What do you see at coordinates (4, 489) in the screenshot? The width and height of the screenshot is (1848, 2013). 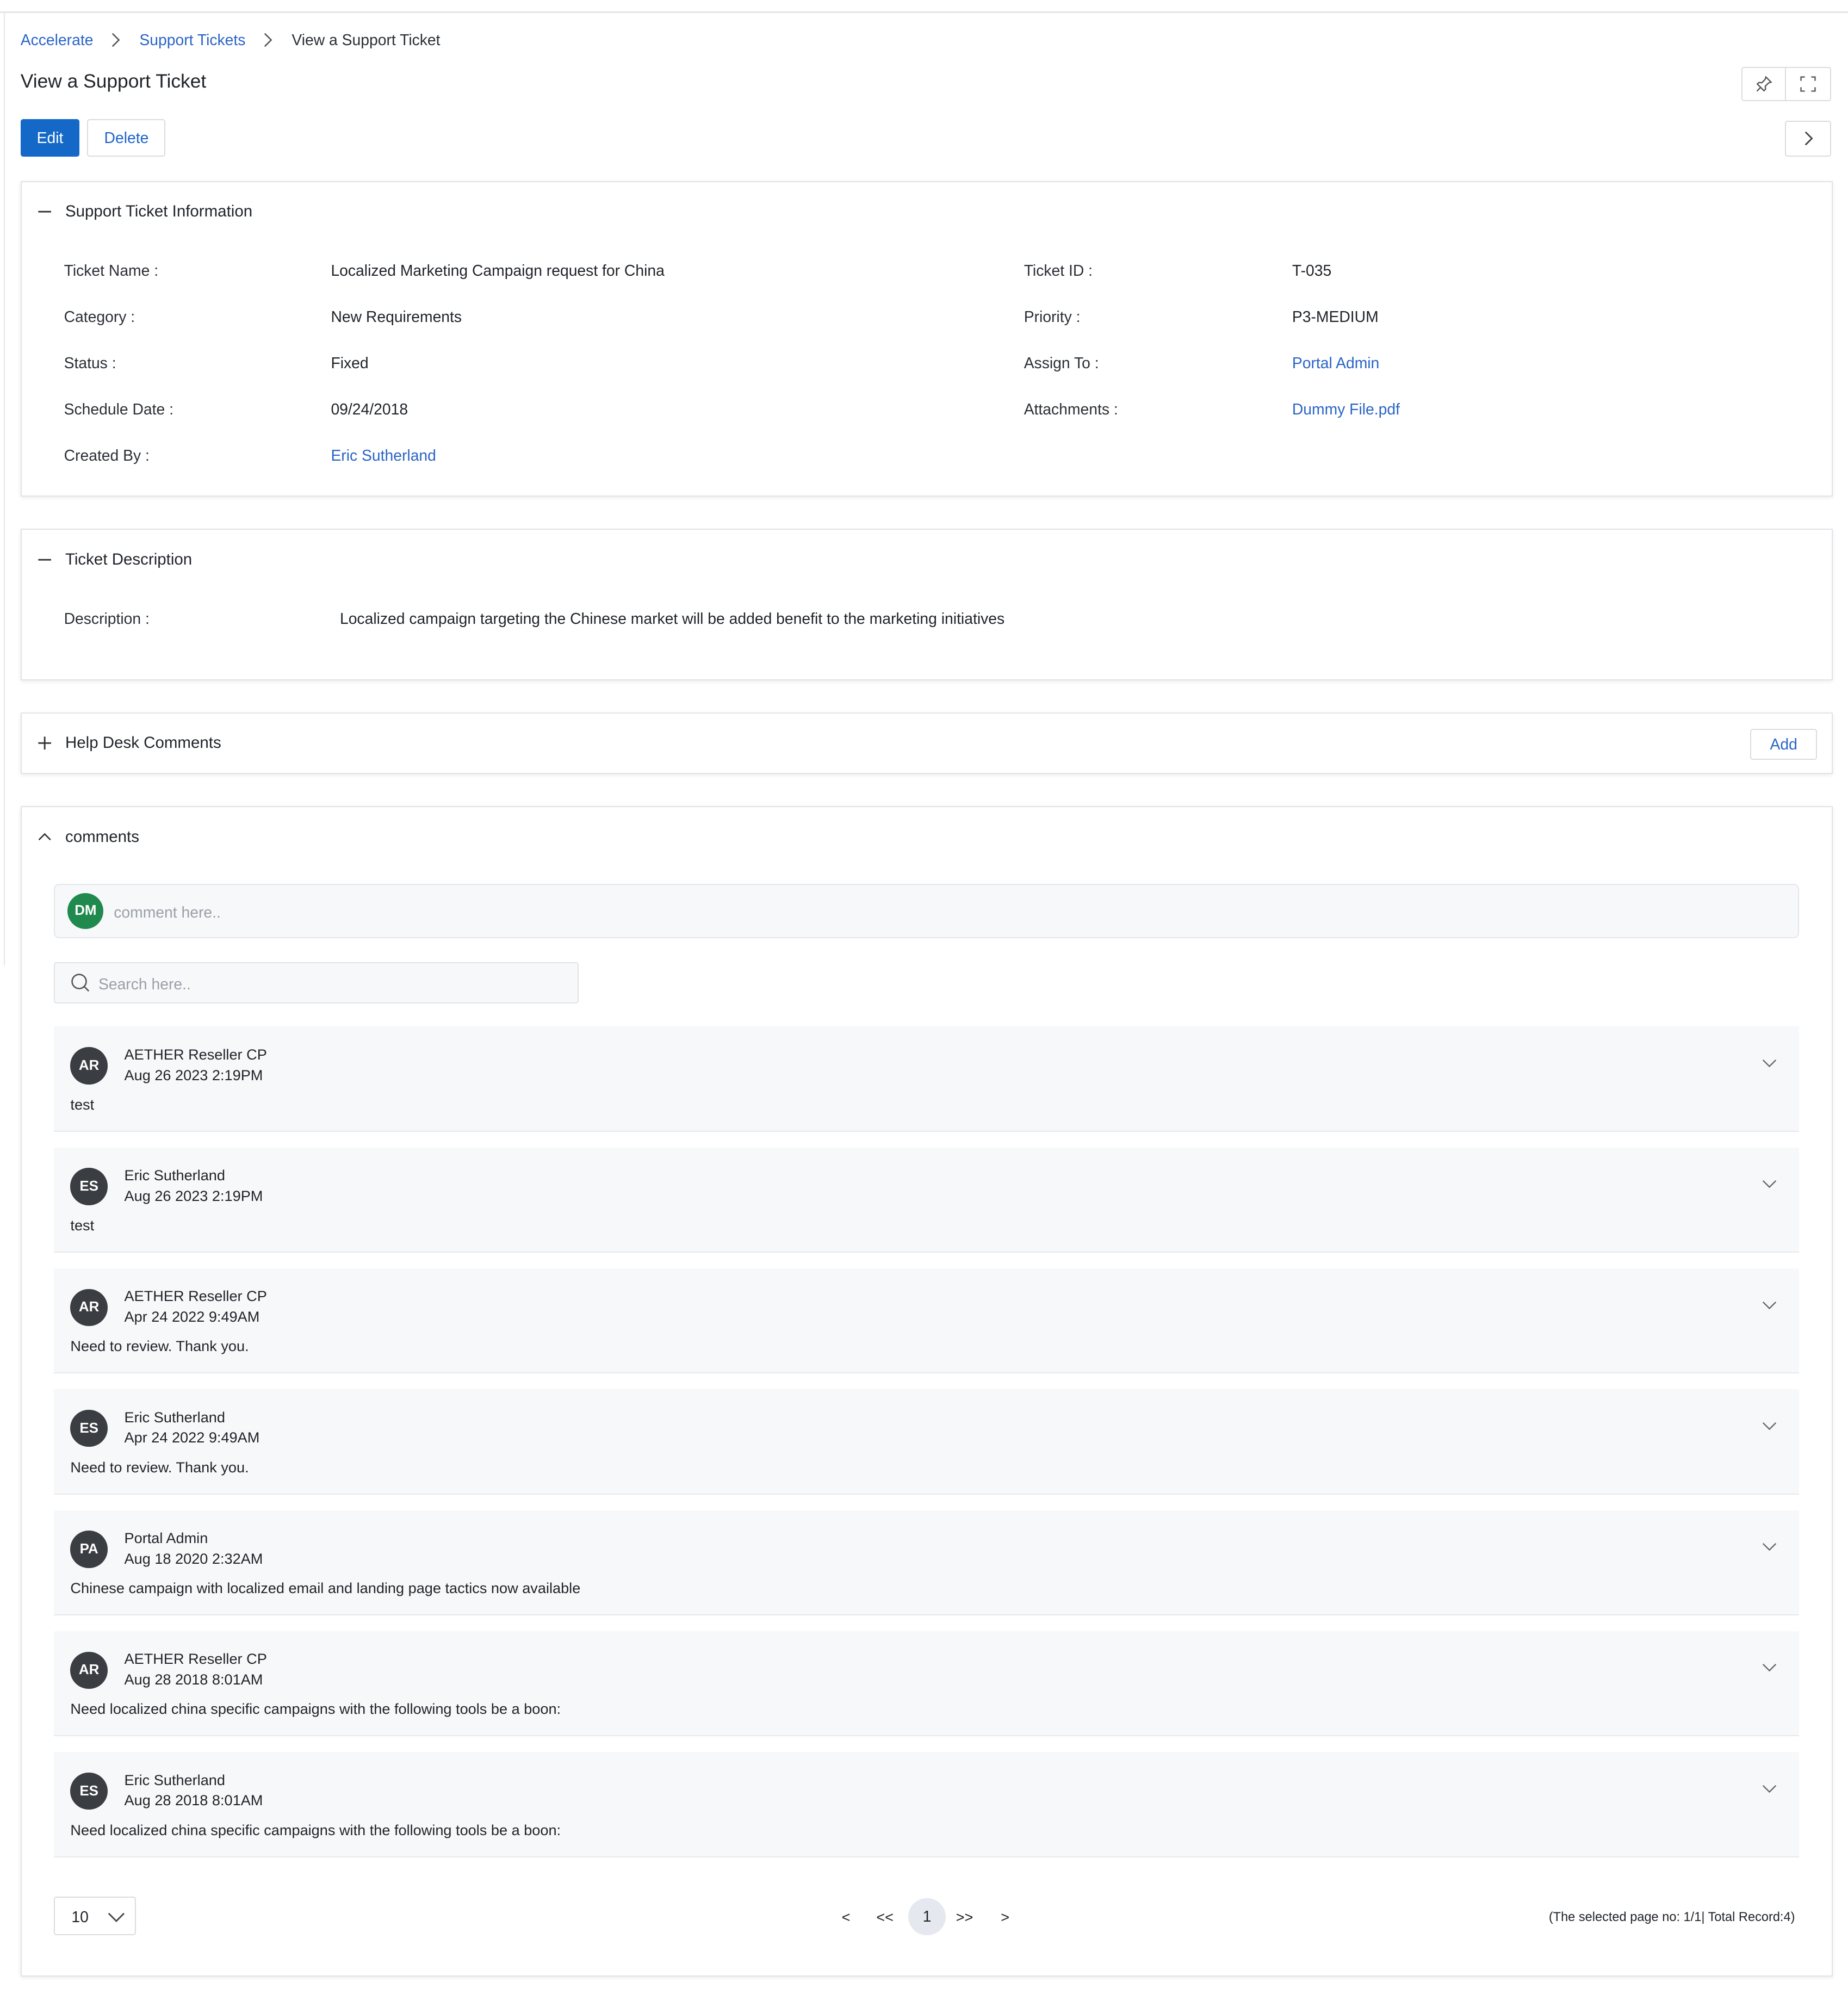 I see `left-divider` at bounding box center [4, 489].